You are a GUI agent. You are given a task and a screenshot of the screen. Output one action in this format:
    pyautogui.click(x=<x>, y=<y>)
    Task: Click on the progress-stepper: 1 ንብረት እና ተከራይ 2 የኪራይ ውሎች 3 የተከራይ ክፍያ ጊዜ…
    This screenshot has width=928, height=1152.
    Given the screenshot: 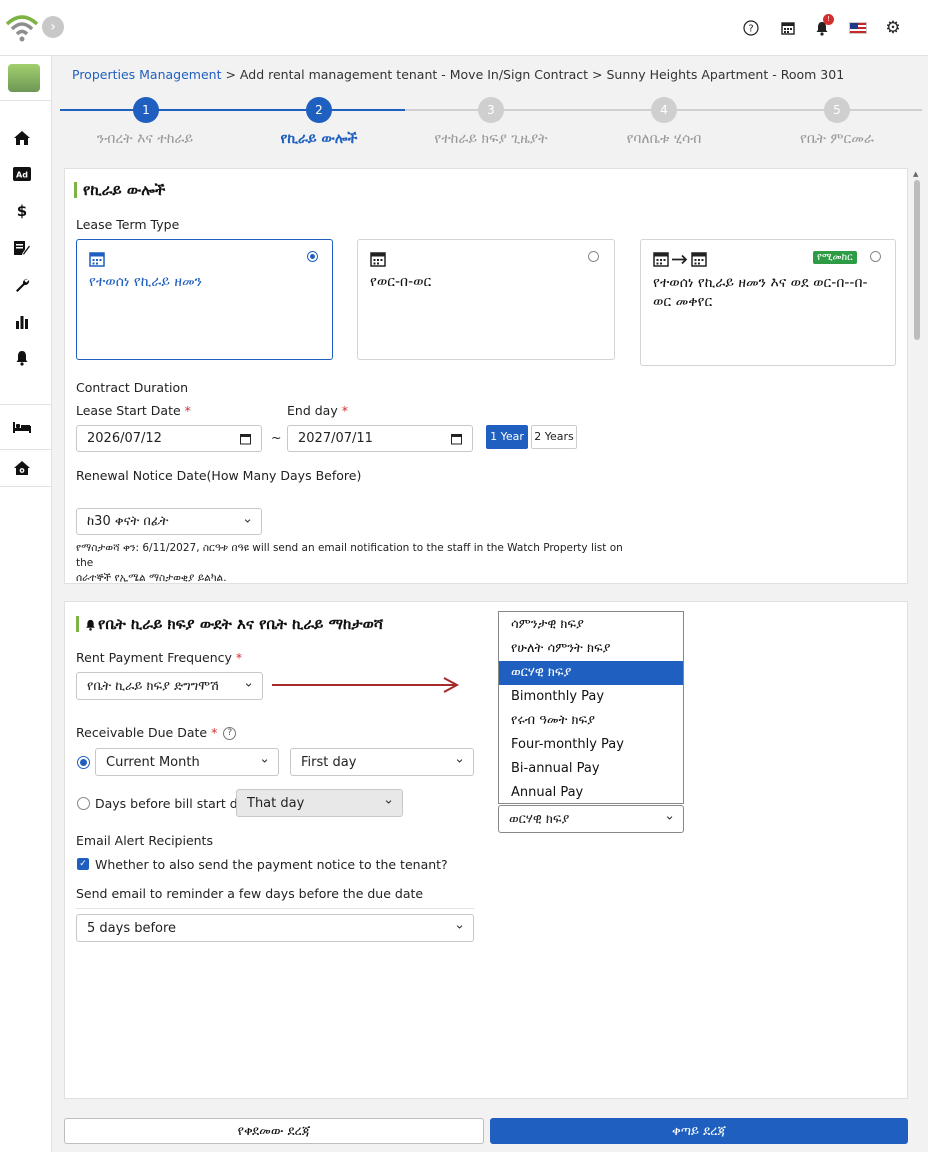 What is the action you would take?
    pyautogui.click(x=491, y=126)
    